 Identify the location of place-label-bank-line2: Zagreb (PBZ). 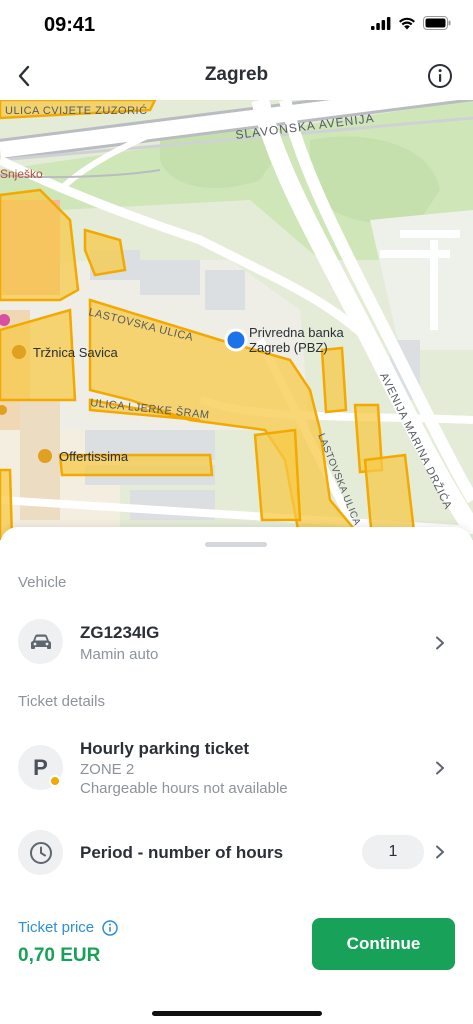
(288, 347).